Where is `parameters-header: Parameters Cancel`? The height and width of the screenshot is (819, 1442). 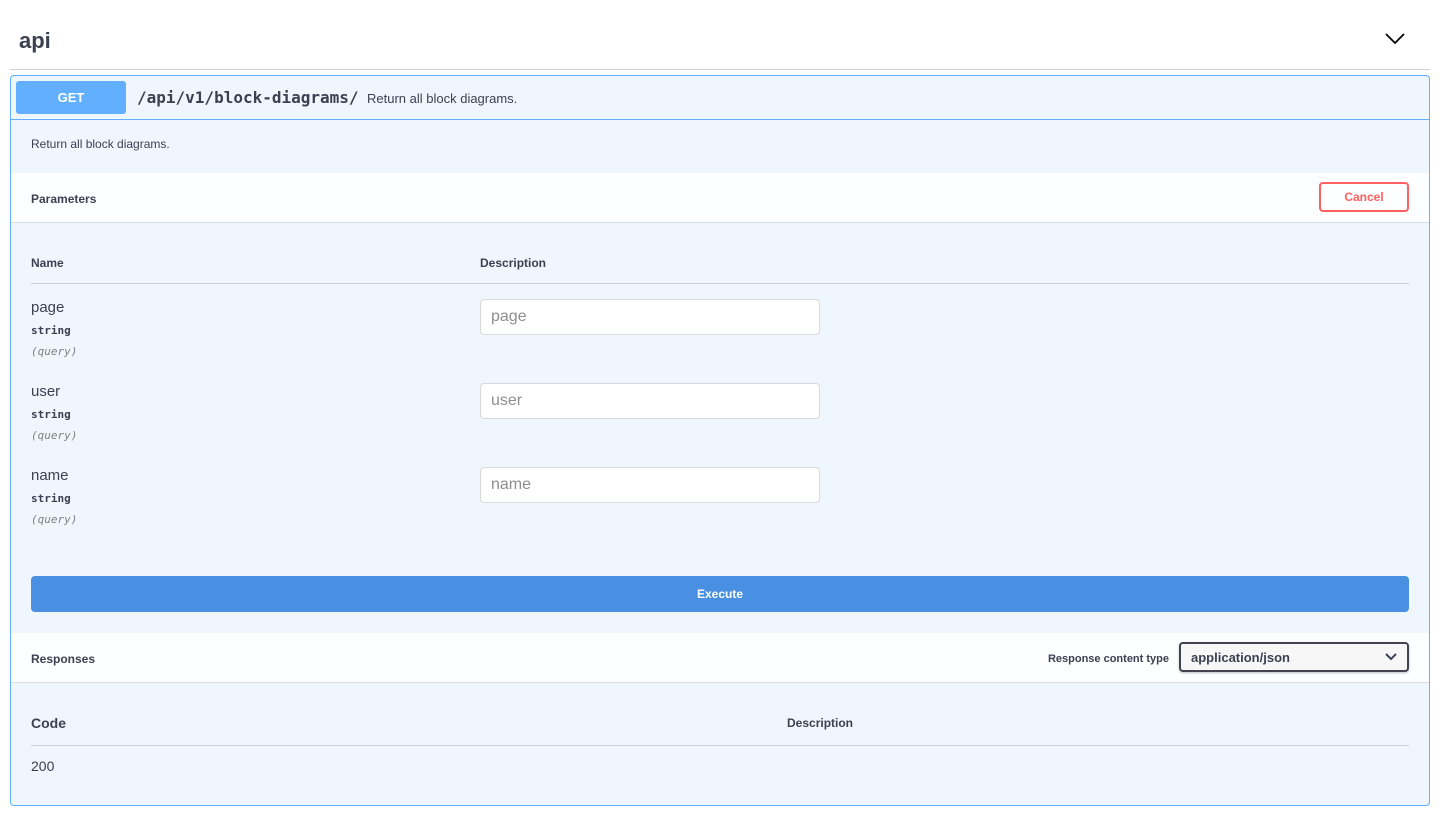
parameters-header: Parameters Cancel is located at coordinates (720, 198).